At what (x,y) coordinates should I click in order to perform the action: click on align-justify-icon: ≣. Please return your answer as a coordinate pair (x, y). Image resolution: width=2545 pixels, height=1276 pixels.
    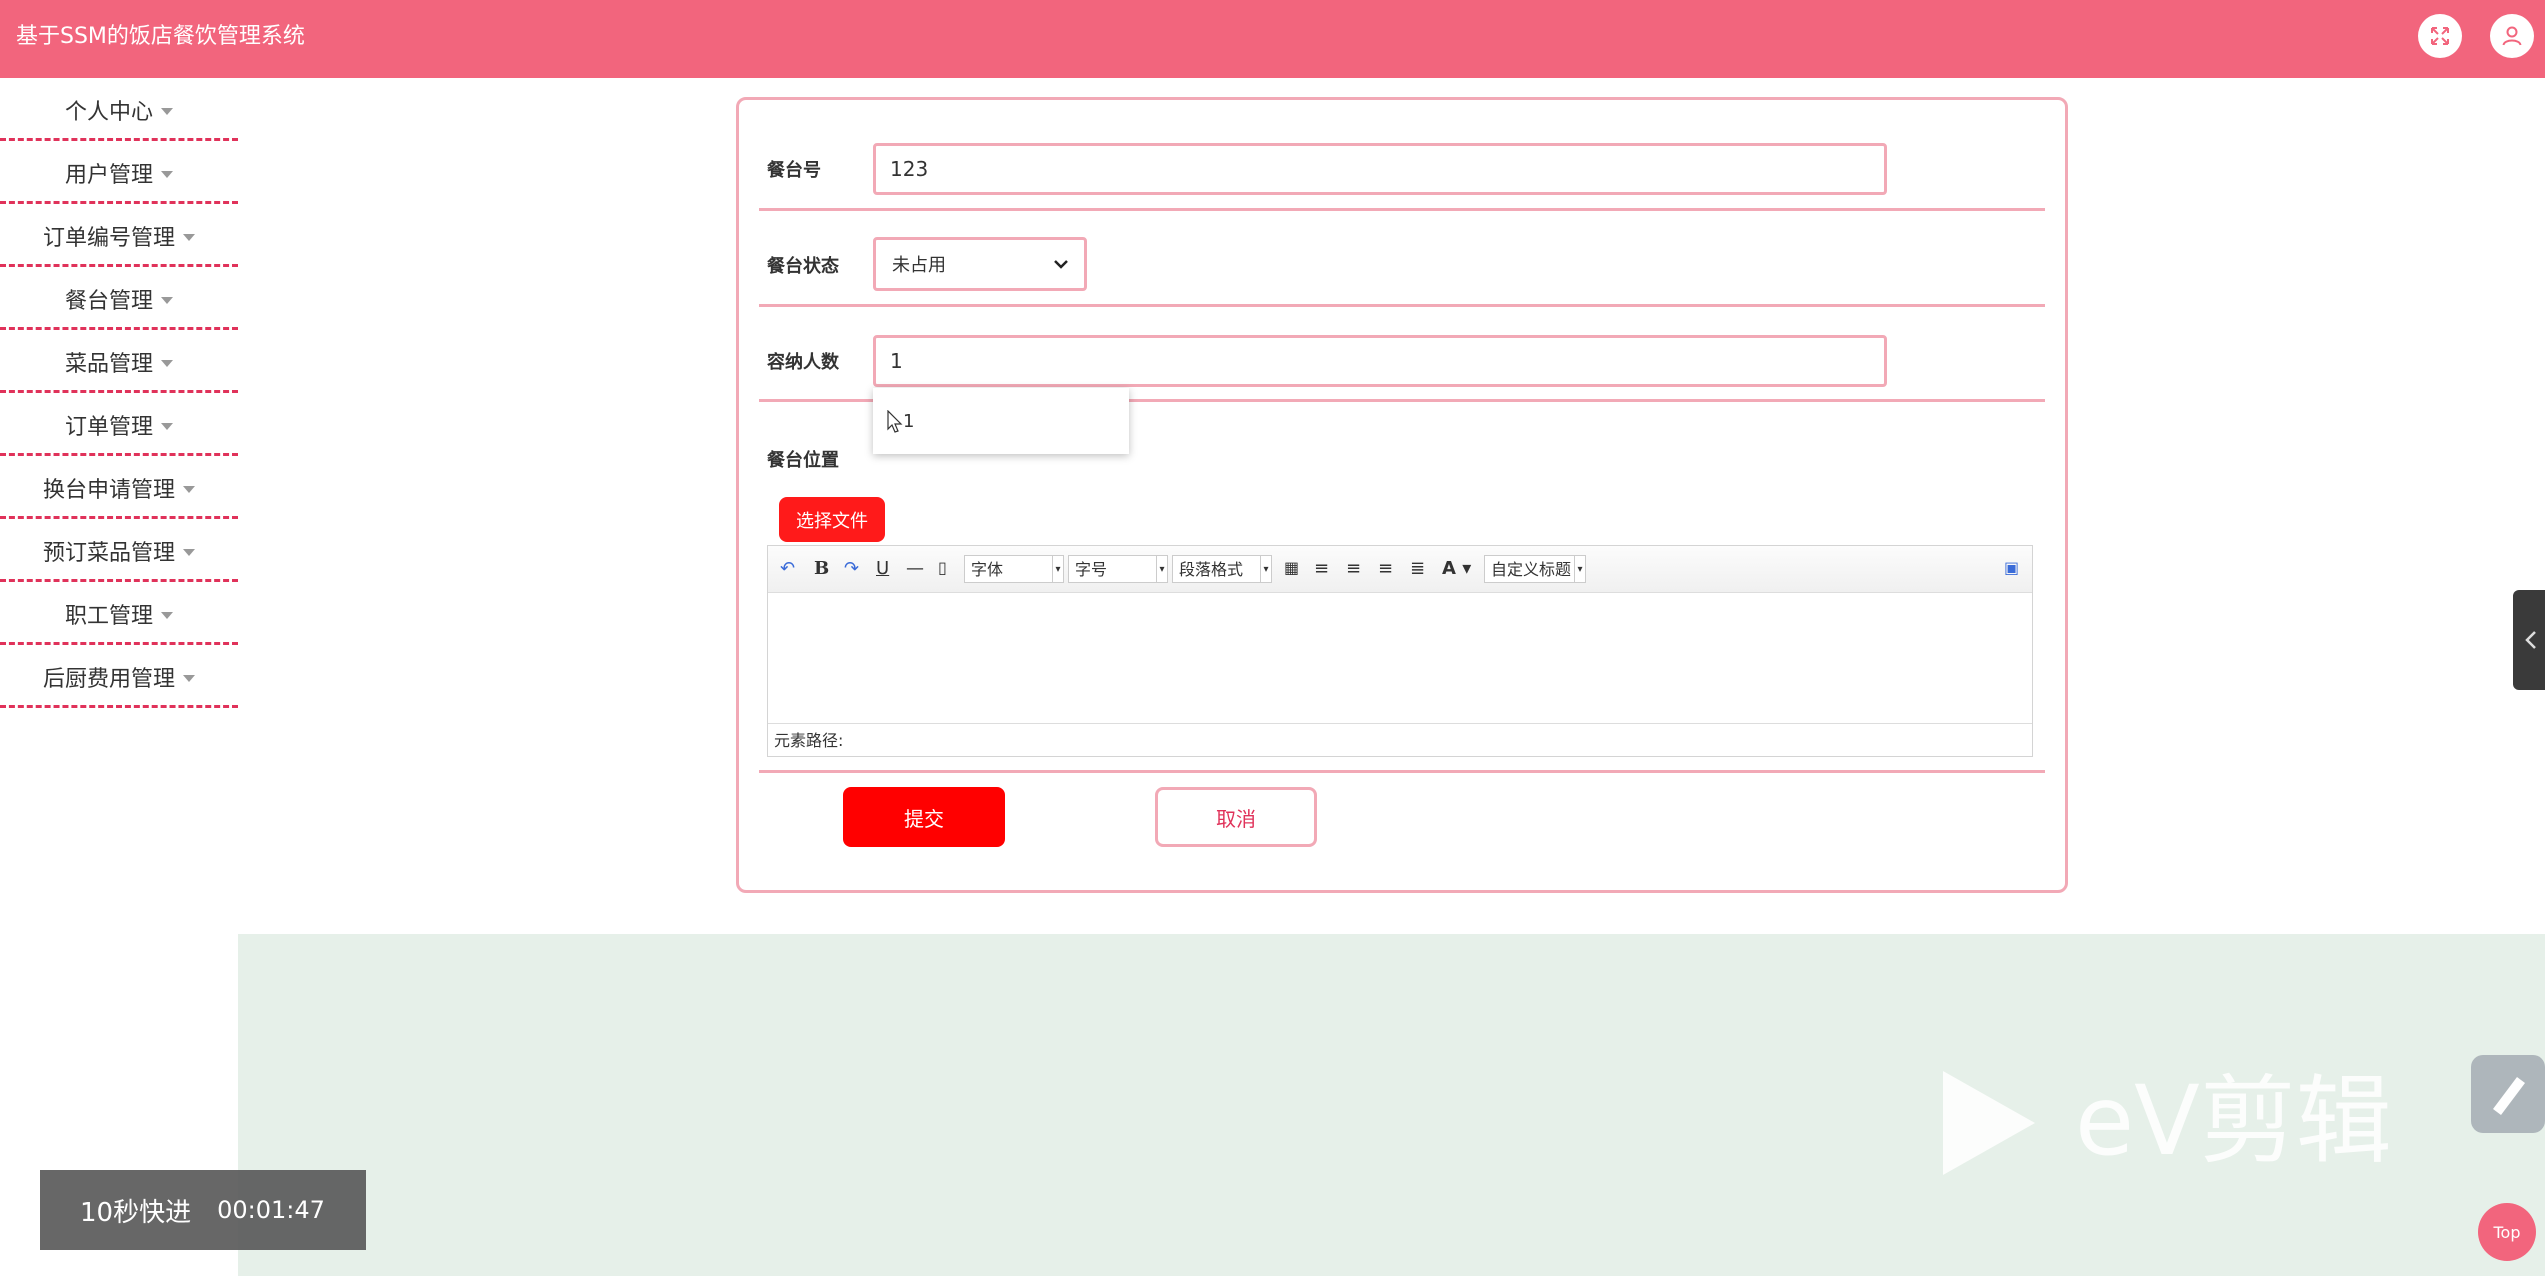
    Looking at the image, I should click on (1417, 568).